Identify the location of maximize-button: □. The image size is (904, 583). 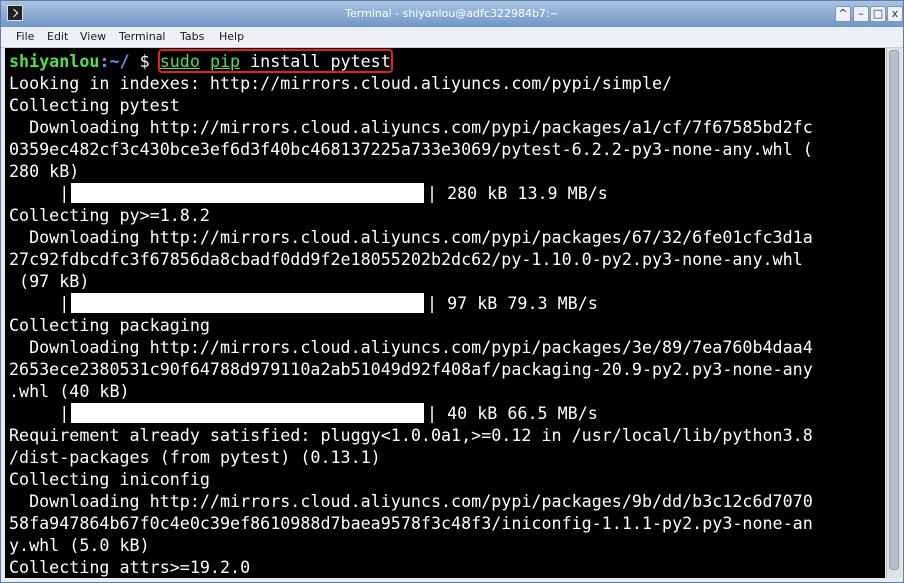
(878, 14).